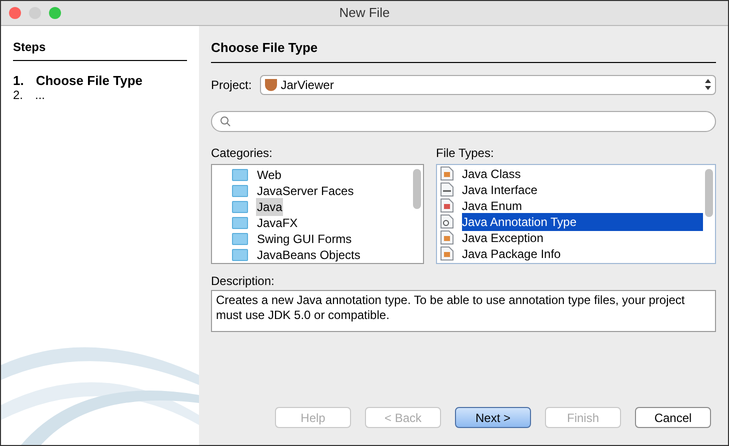 The height and width of the screenshot is (446, 729). I want to click on category-item: JavaServer Faces, so click(305, 191).